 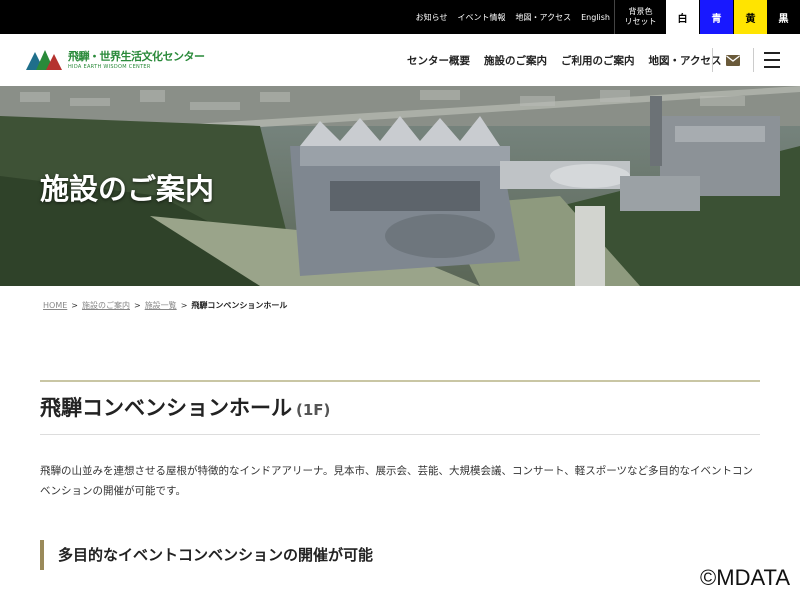 I want to click on event-info-link: イベント情報, so click(x=482, y=17).